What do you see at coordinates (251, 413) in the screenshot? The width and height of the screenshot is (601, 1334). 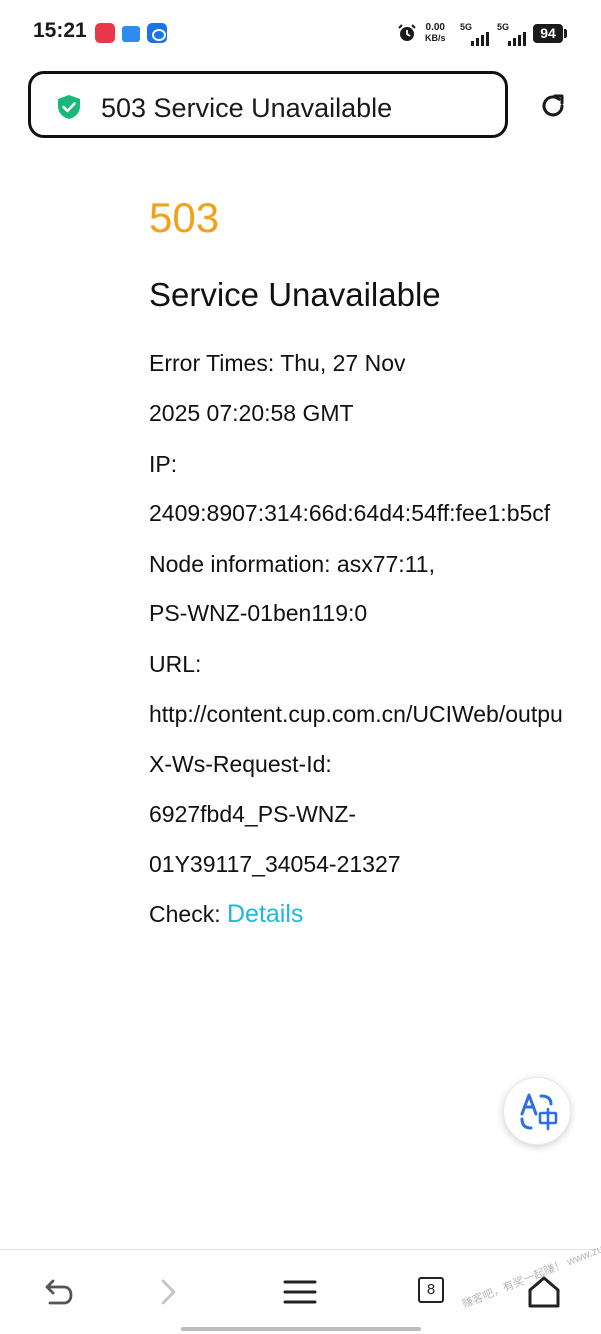 I see `error-time-value: 2025 07:20:58 GMT` at bounding box center [251, 413].